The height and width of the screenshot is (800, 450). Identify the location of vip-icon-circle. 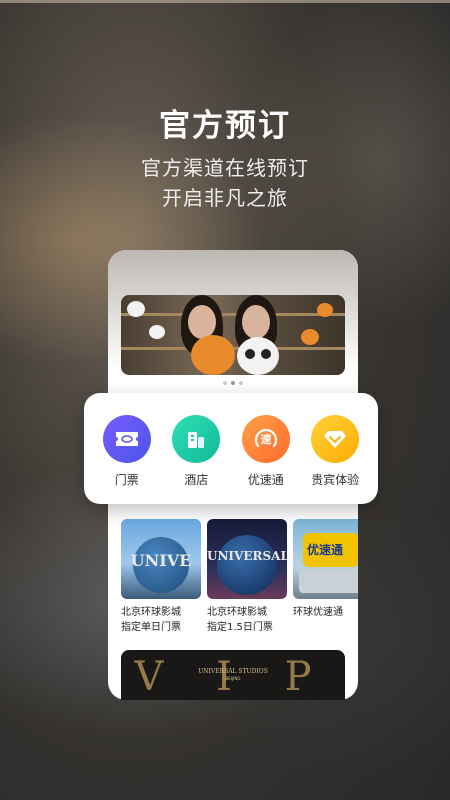
(335, 439).